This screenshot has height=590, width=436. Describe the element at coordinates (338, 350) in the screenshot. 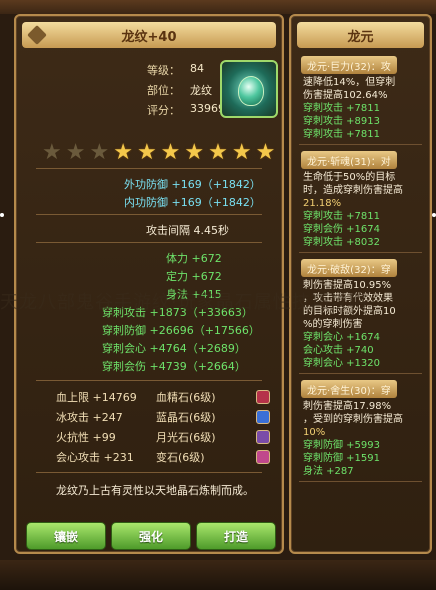

I see `dragon-element-line: 会心攻击 +740` at that location.